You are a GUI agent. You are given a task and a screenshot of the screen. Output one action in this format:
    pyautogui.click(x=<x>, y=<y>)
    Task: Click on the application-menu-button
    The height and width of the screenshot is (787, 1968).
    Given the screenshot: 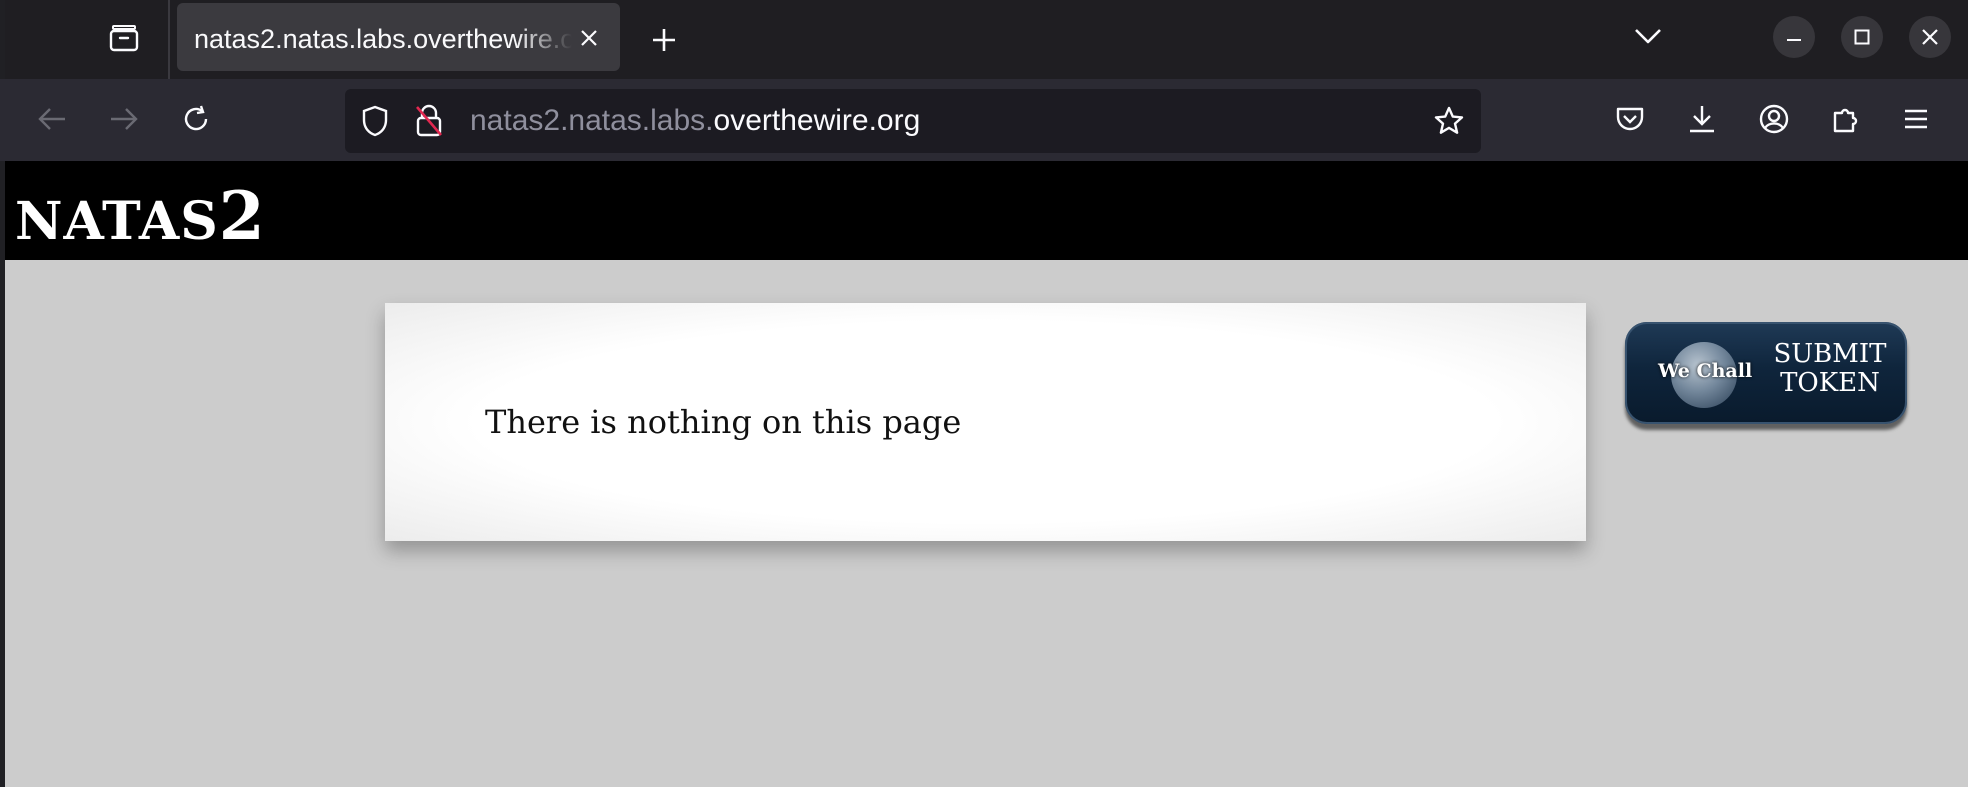 What is the action you would take?
    pyautogui.click(x=1916, y=119)
    